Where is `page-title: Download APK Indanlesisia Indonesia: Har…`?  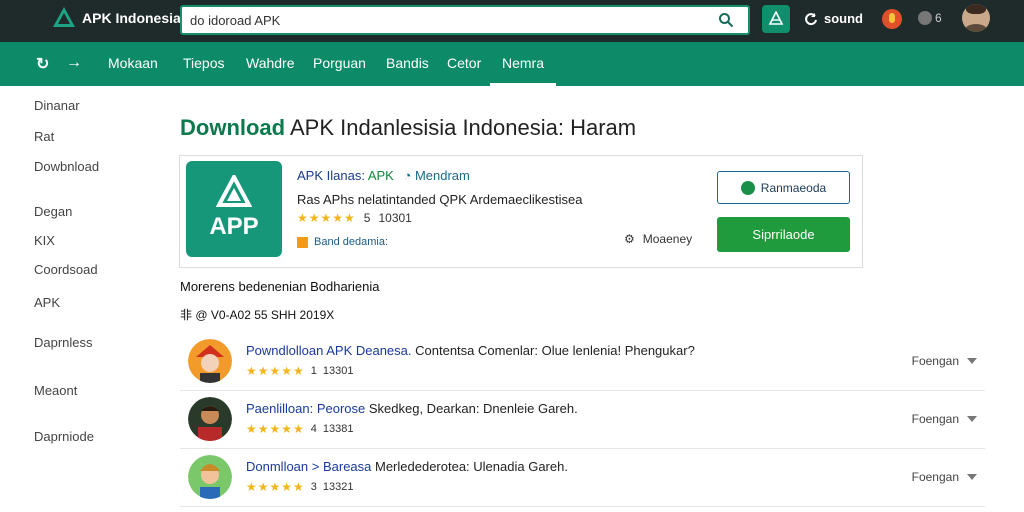
page-title: Download APK Indanlesisia Indonesia: Har… is located at coordinates (408, 128).